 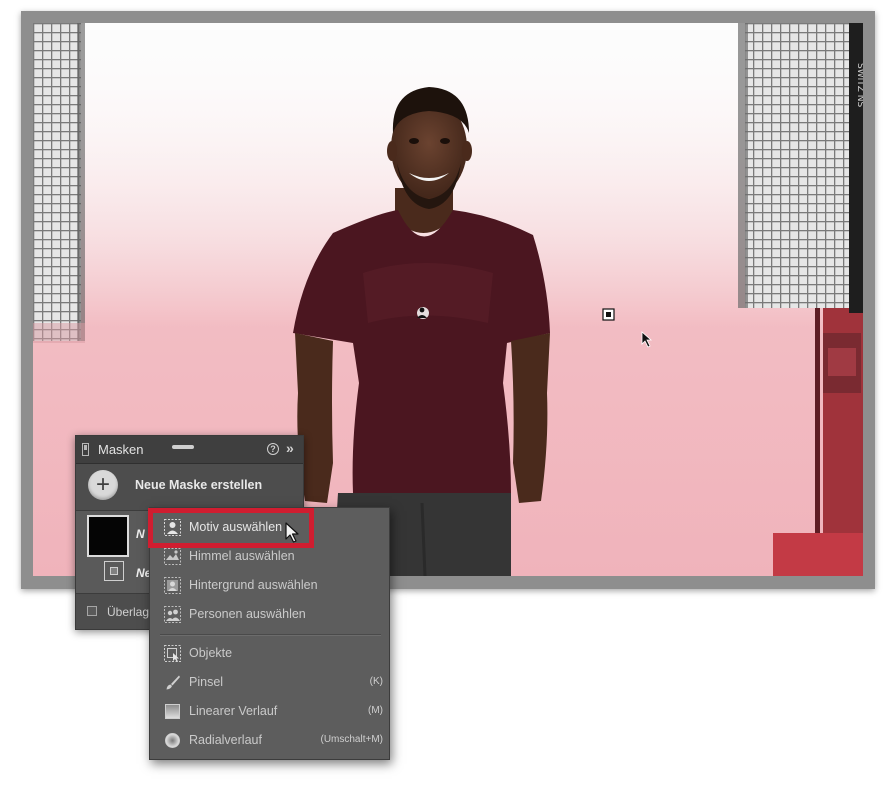 What do you see at coordinates (172, 556) in the screenshot?
I see `sky-select-icon` at bounding box center [172, 556].